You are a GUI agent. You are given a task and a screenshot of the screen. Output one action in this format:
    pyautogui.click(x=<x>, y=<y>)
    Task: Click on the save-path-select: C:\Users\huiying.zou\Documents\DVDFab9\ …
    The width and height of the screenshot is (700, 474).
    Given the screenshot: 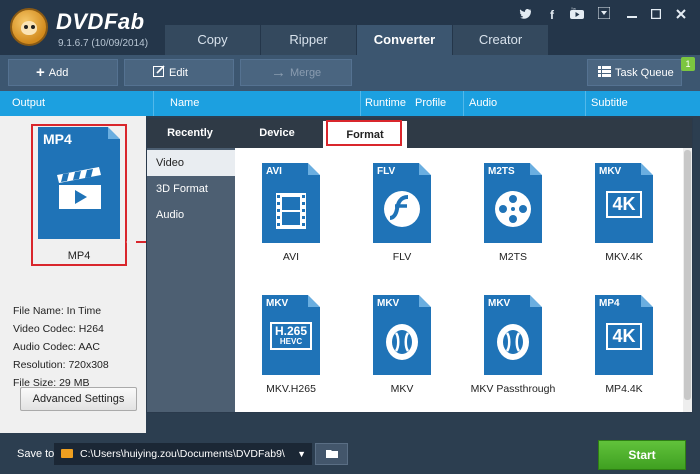 What is the action you would take?
    pyautogui.click(x=183, y=454)
    